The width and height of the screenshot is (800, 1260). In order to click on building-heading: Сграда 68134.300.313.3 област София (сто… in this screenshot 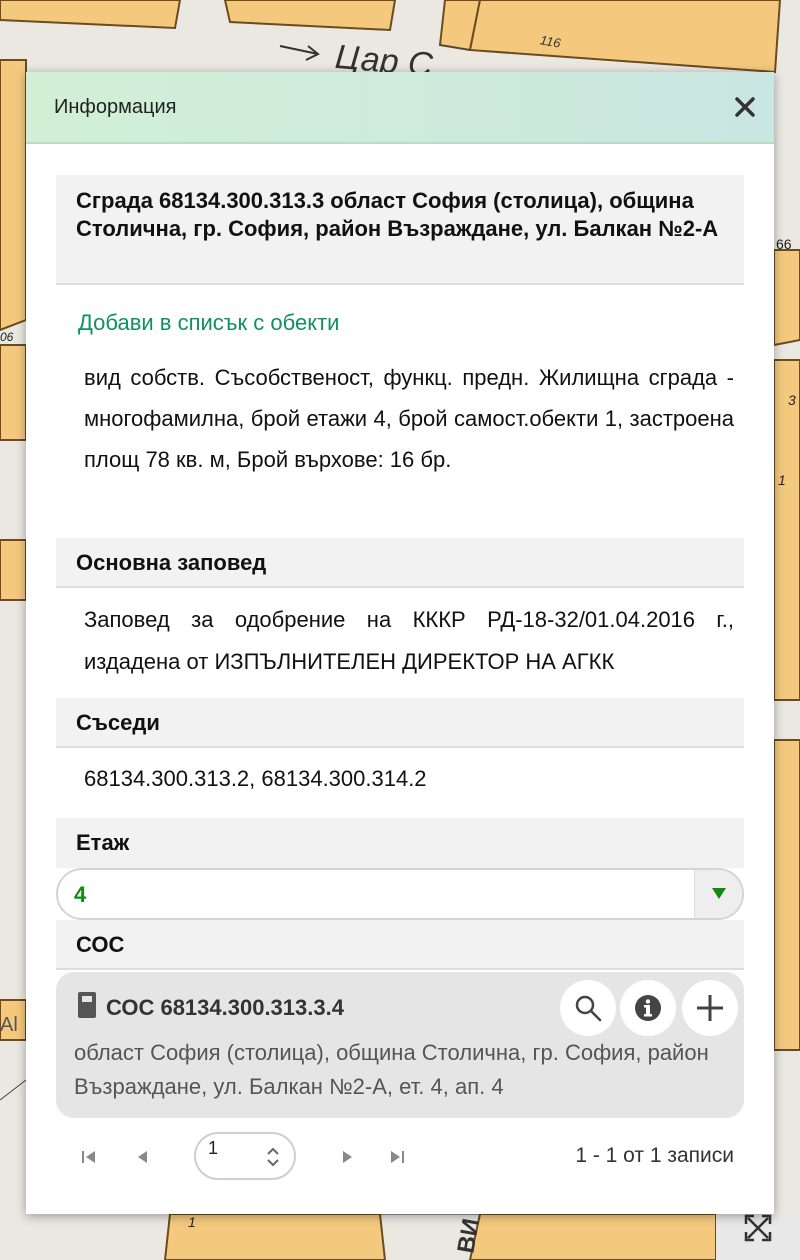, I will do `click(400, 230)`.